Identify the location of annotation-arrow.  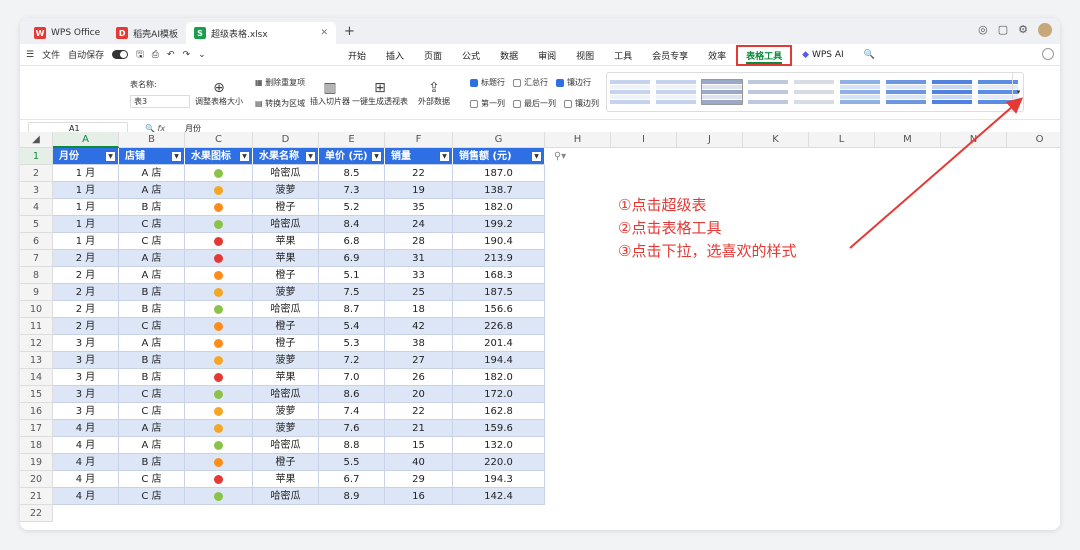
(936, 173).